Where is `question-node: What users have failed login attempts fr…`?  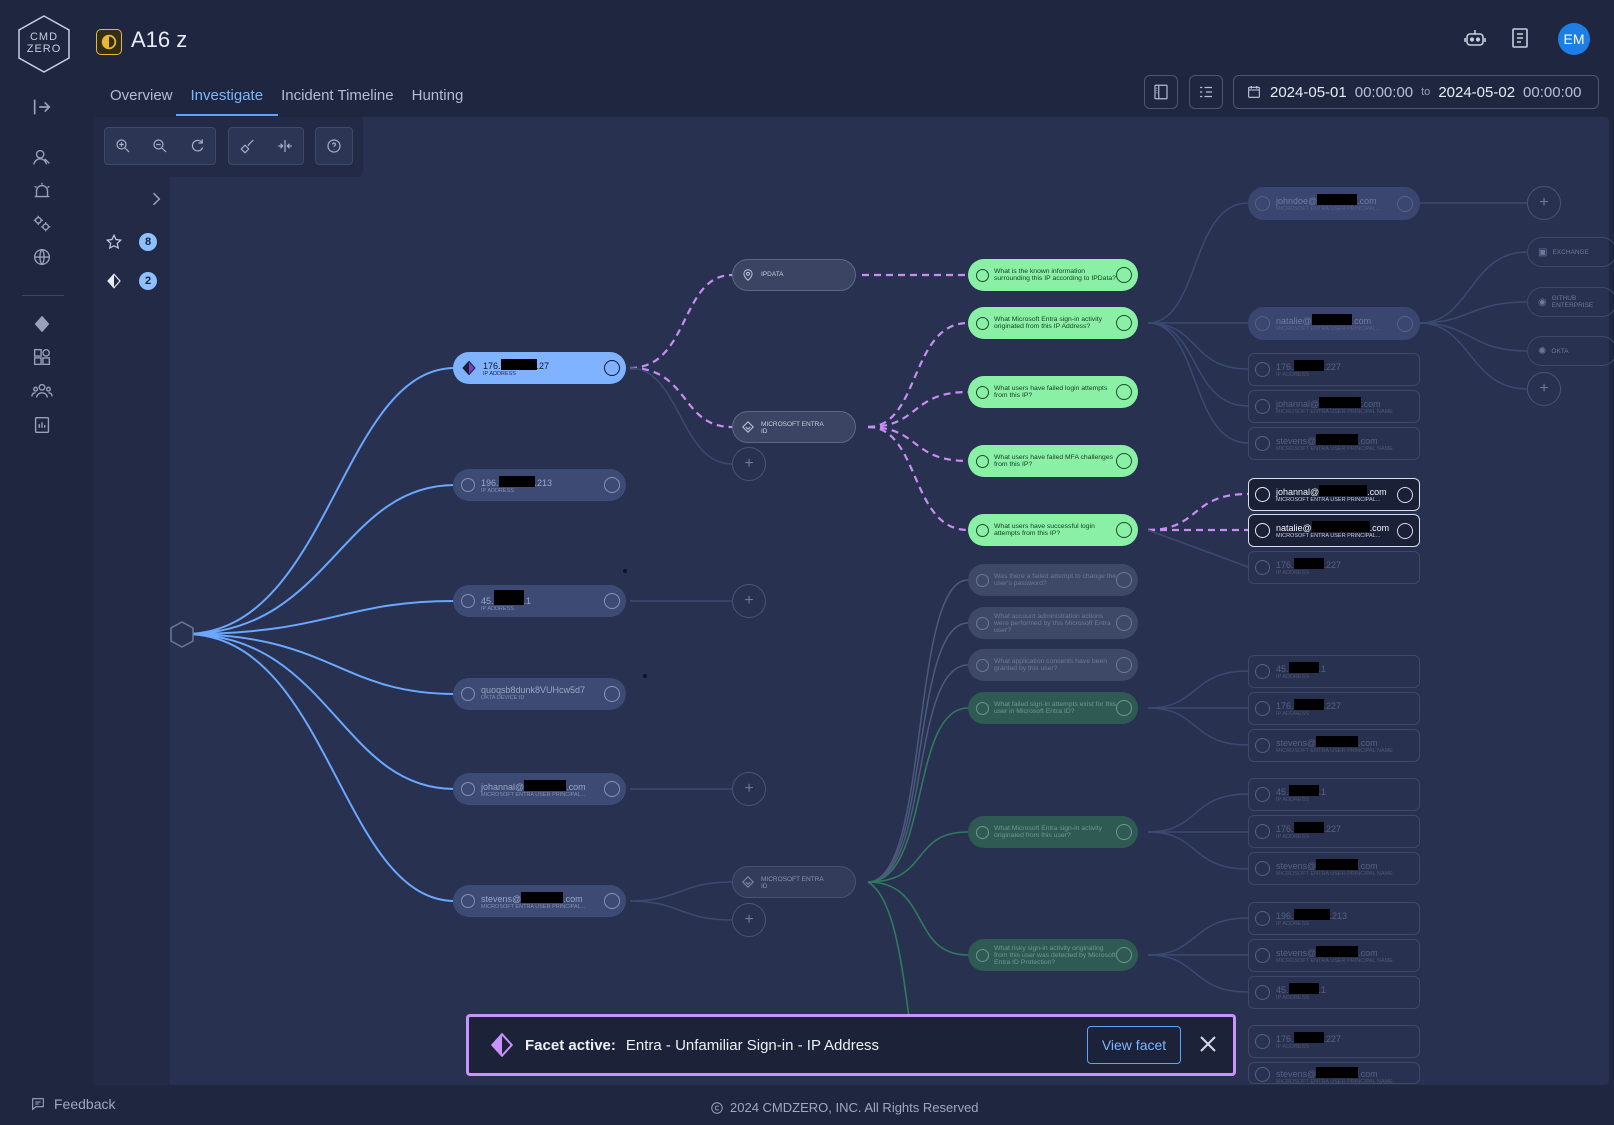
question-node: What users have failed login attempts fr… is located at coordinates (1053, 392).